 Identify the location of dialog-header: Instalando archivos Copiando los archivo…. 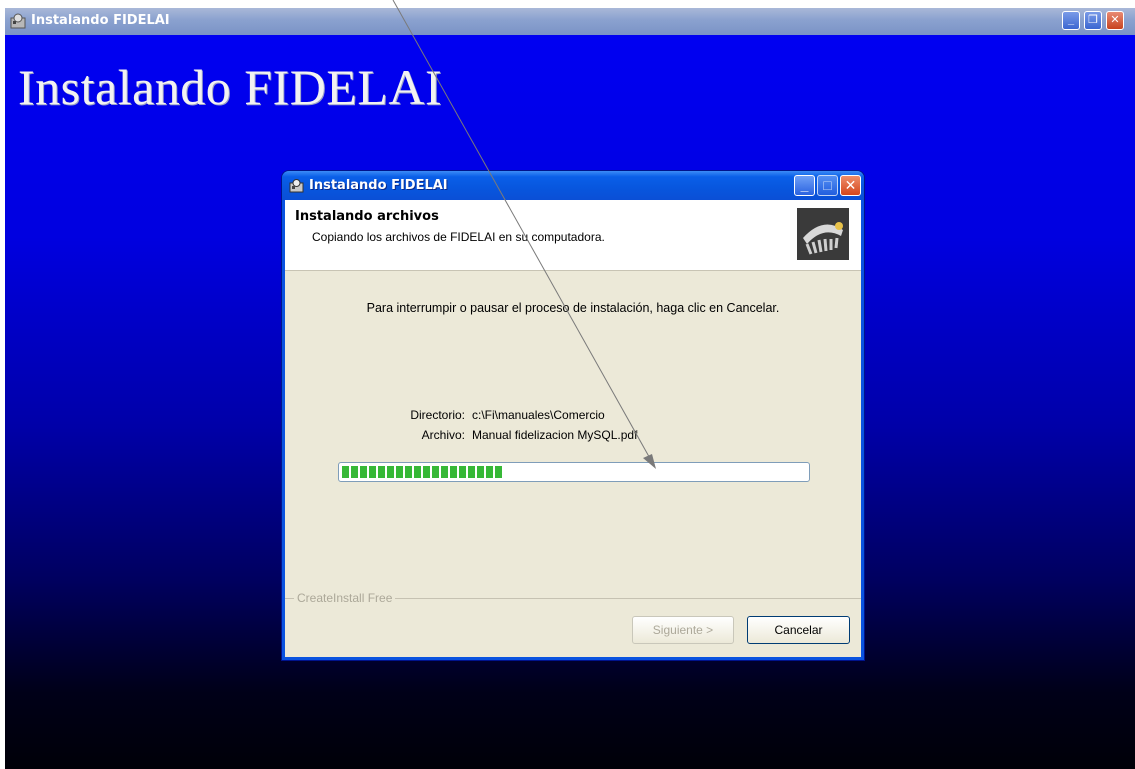
(573, 235).